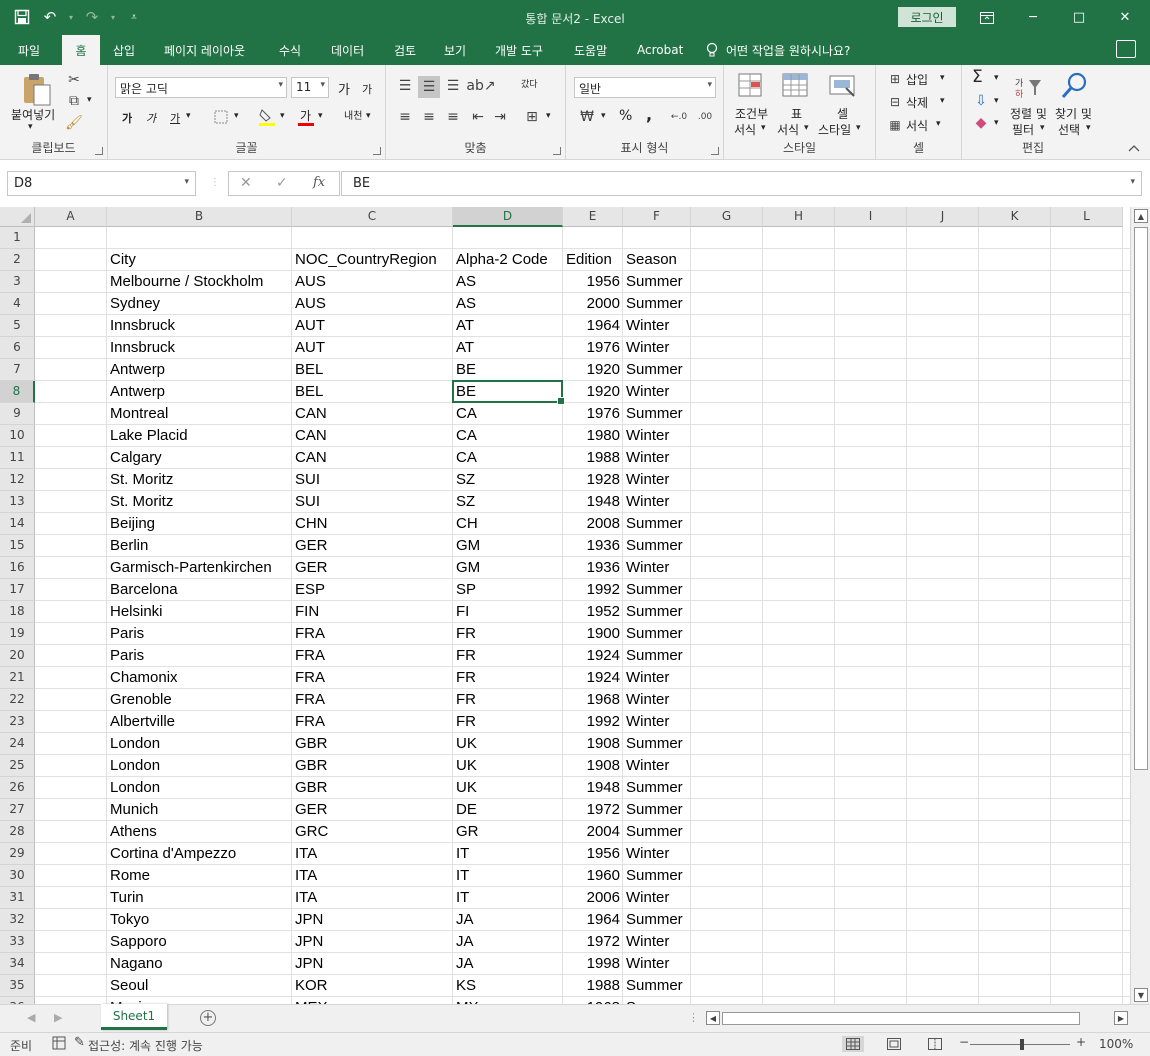 This screenshot has width=1150, height=1056. I want to click on cell-edition: 1956, so click(593, 282).